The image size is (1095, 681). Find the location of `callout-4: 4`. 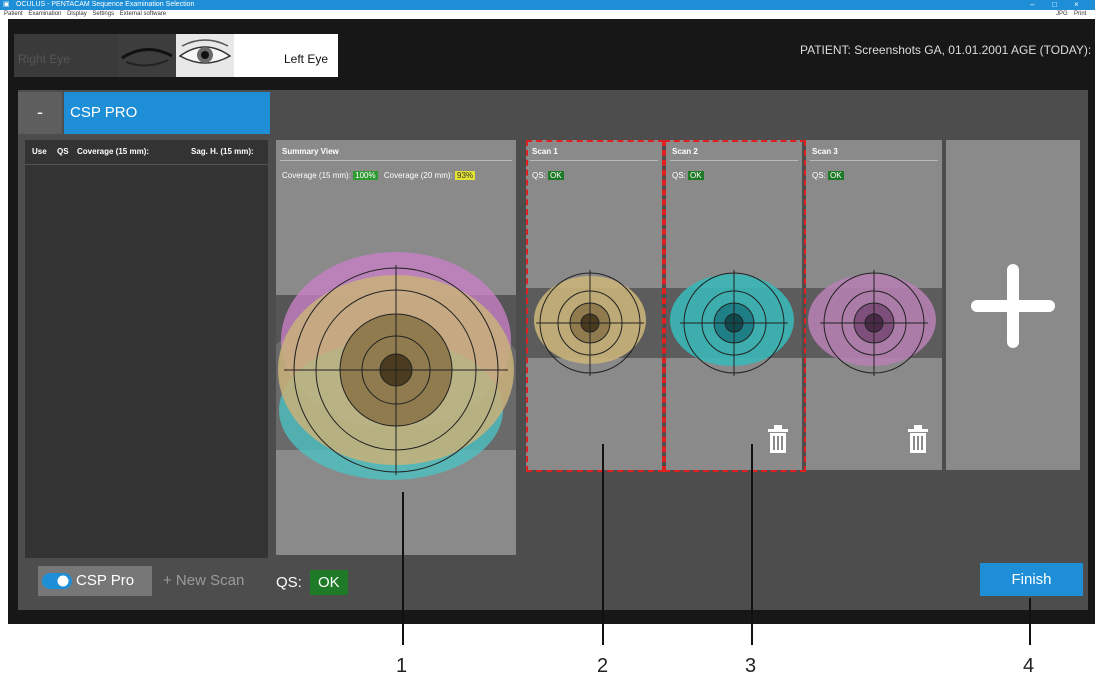

callout-4: 4 is located at coordinates (1029, 666).